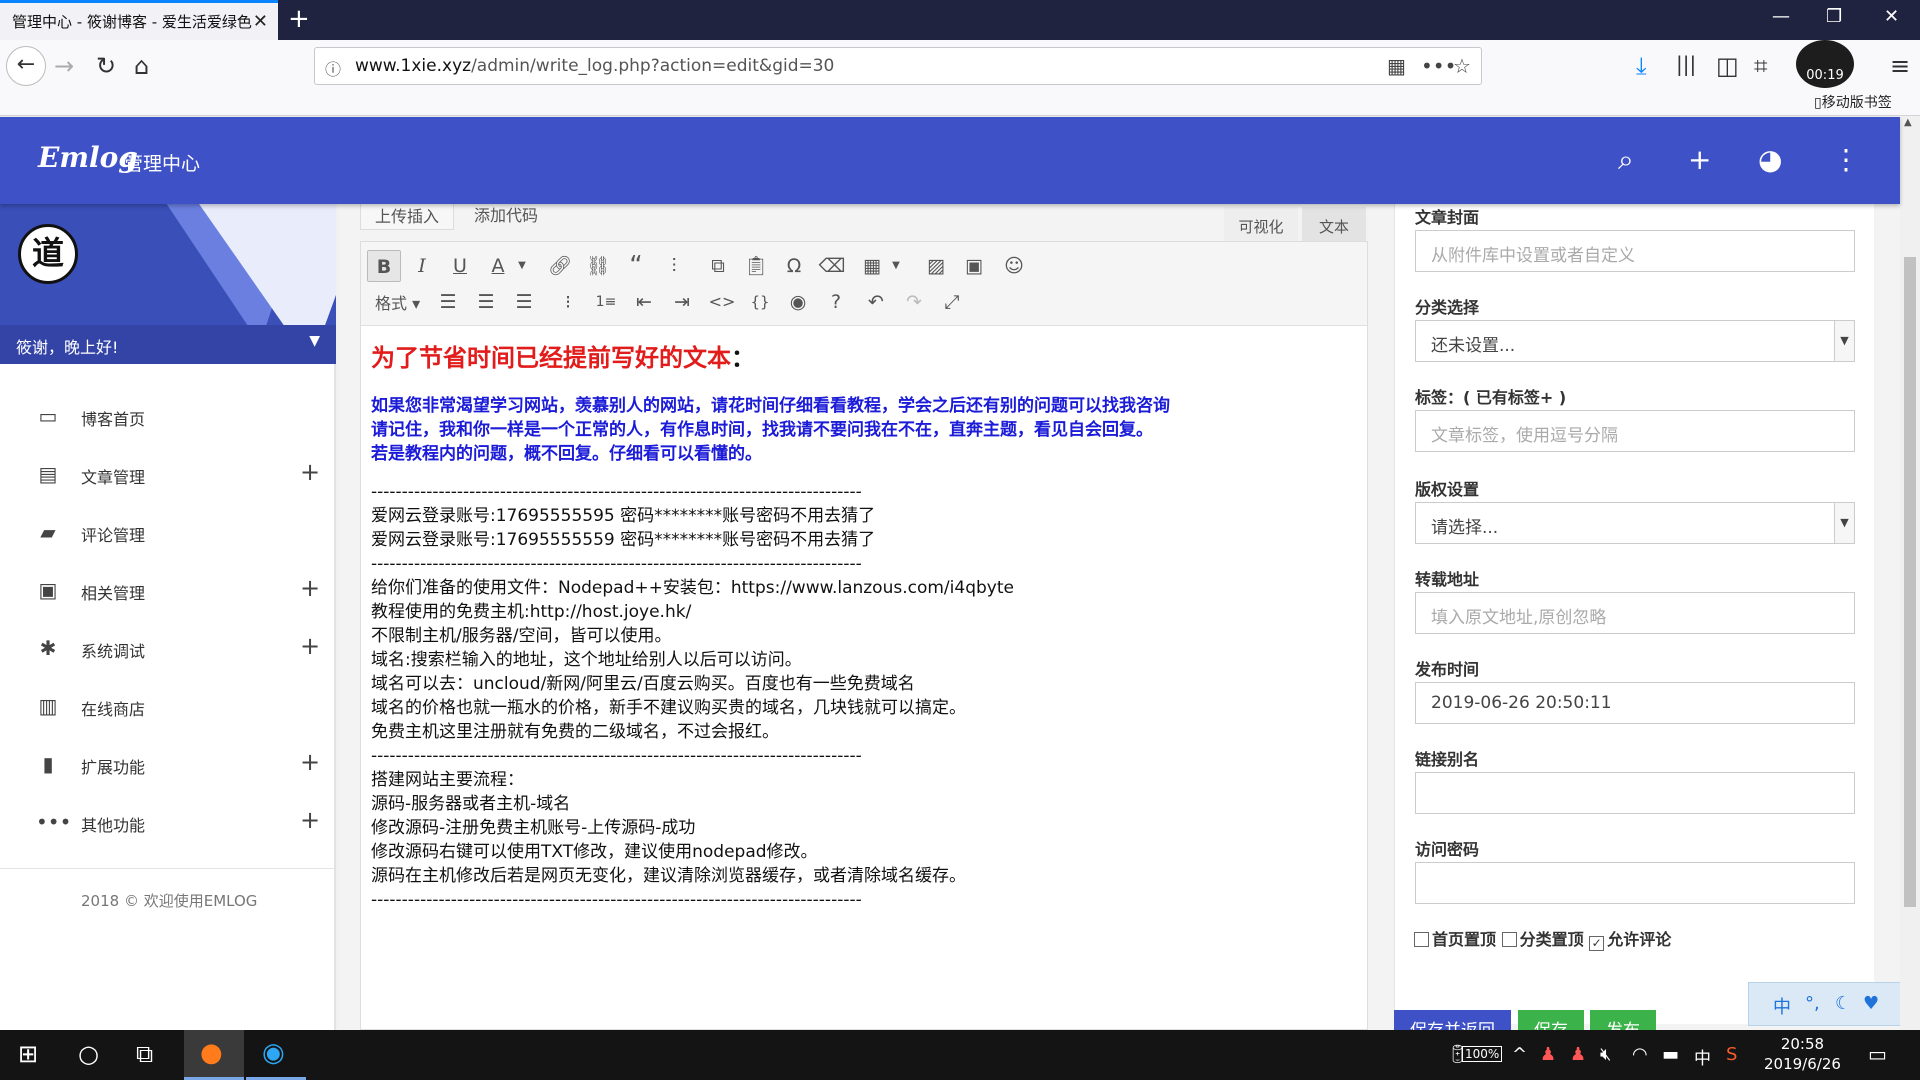 This screenshot has width=1920, height=1080. I want to click on browser-tab: 管理中心 - 筱谢博客 - 爱生活爱绿色 ✕, so click(139, 20).